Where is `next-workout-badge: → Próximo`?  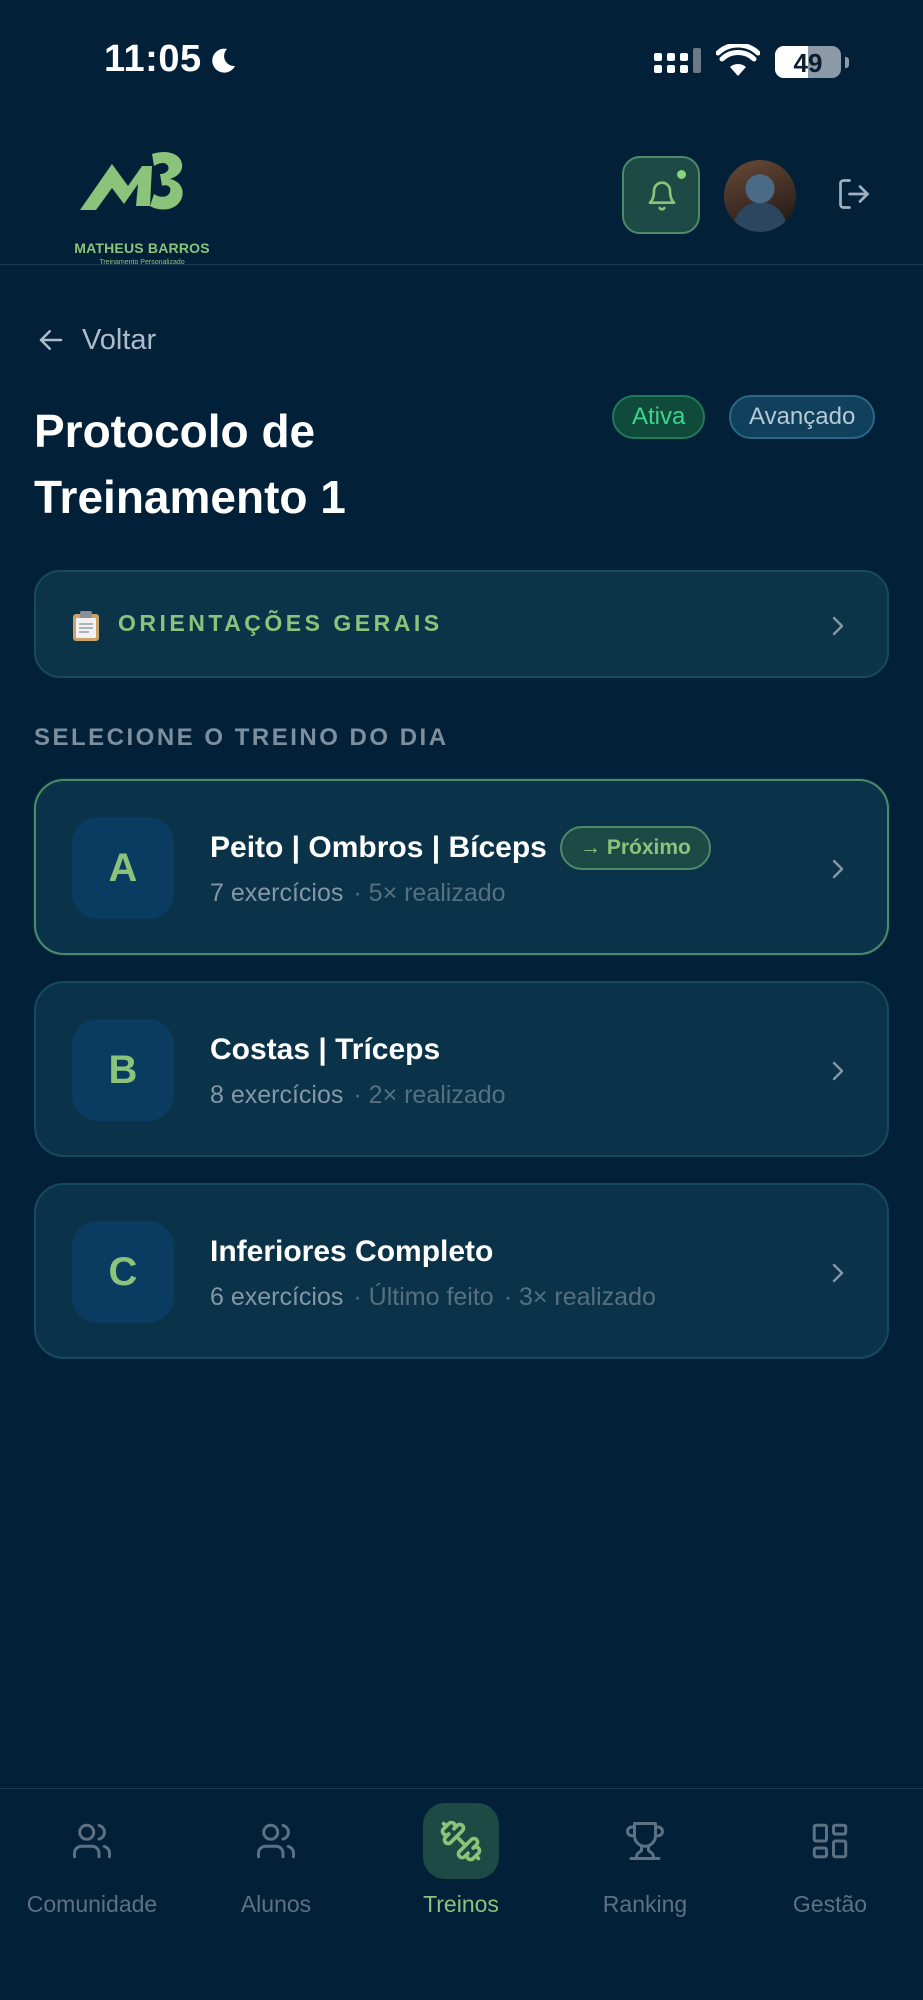
next-workout-badge: → Próximo is located at coordinates (635, 848).